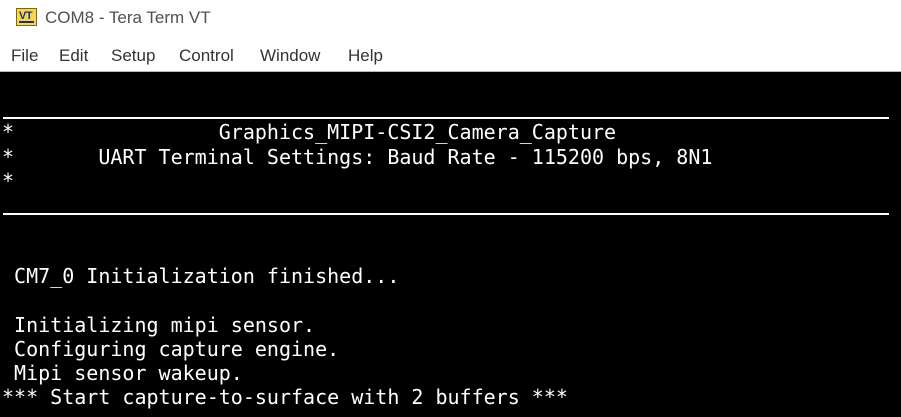 Image resolution: width=901 pixels, height=417 pixels. Describe the element at coordinates (128, 17) in the screenshot. I see `window-title: COM8 - Tera Term VT` at that location.